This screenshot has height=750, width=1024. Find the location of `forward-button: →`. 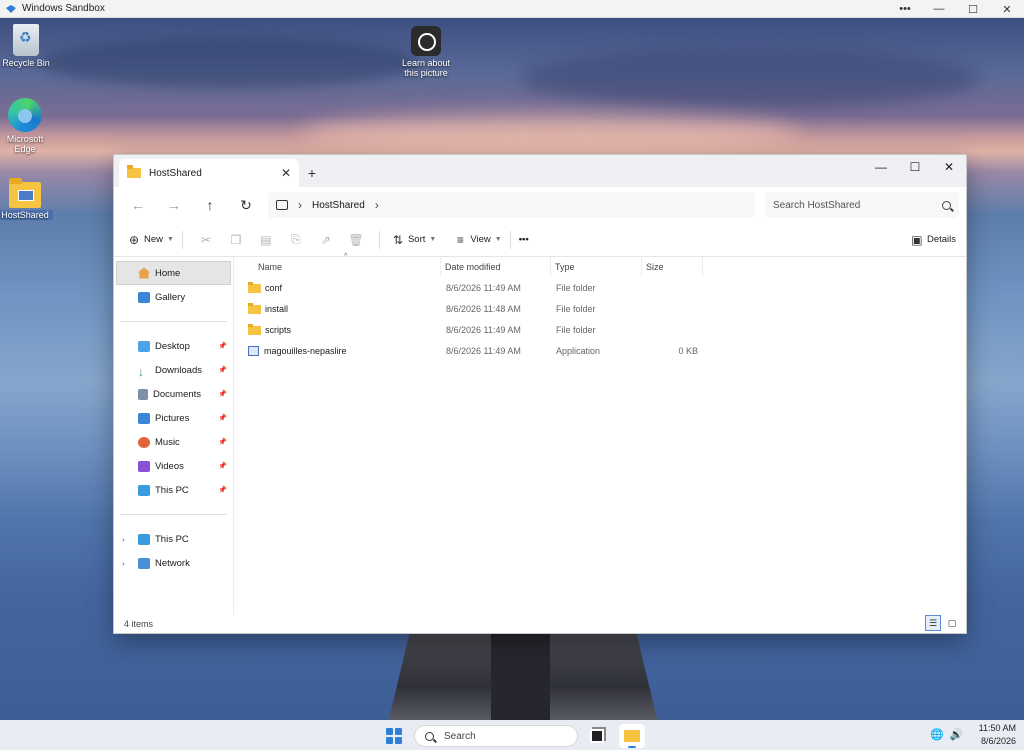

forward-button: → is located at coordinates (174, 205).